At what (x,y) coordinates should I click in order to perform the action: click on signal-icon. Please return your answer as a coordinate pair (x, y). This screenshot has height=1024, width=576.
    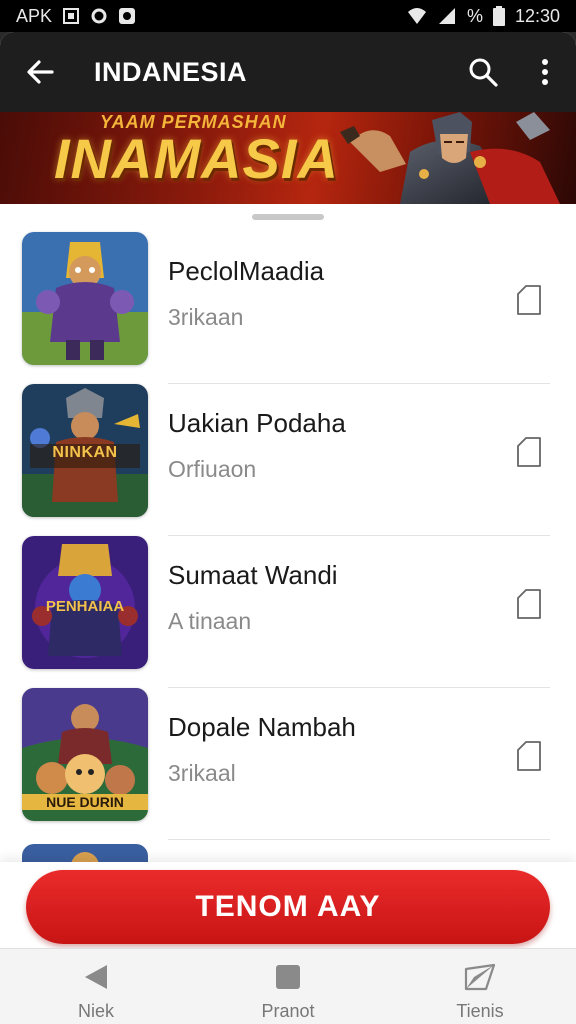
    Looking at the image, I should click on (447, 16).